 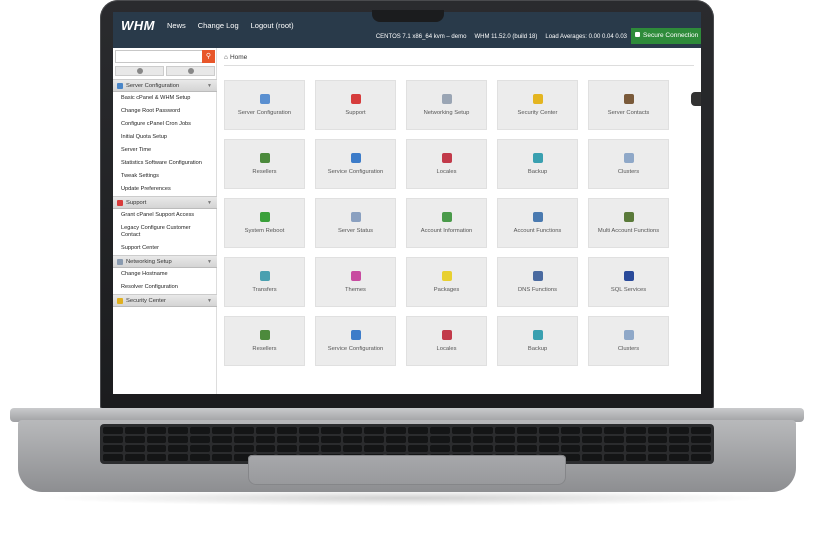 What do you see at coordinates (165, 189) in the screenshot?
I see `sidebar-item: Update Preferences` at bounding box center [165, 189].